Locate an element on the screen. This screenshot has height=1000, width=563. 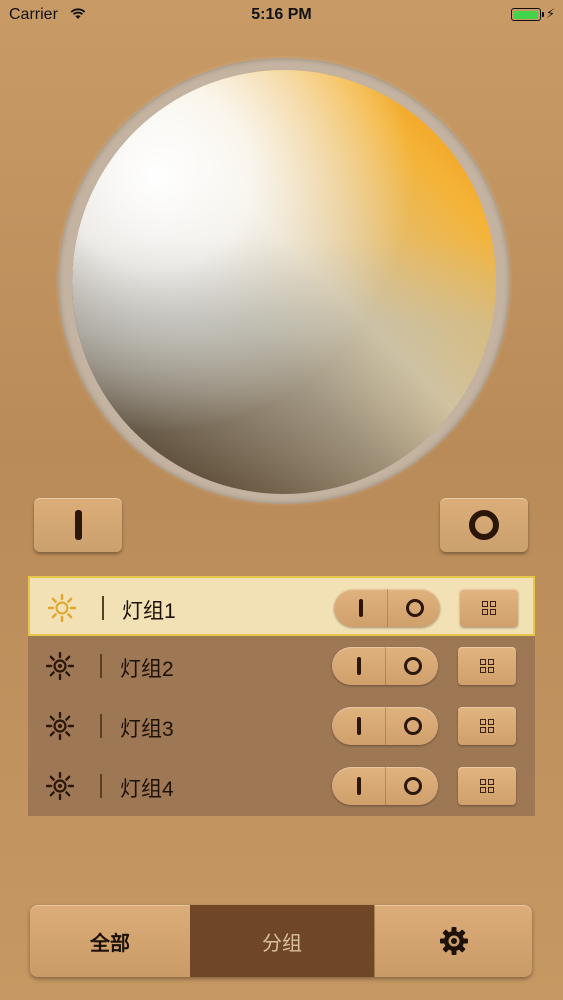
tab-settings is located at coordinates (453, 941).